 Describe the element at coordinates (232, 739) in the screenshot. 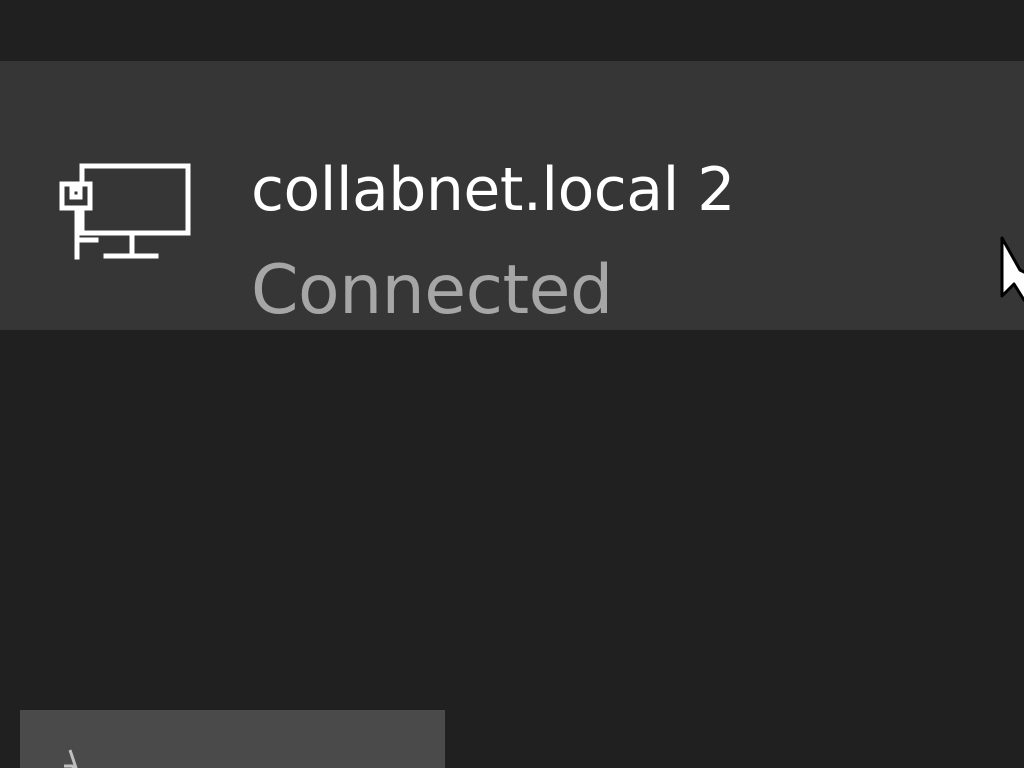

I see `airplane-mode-tile` at that location.